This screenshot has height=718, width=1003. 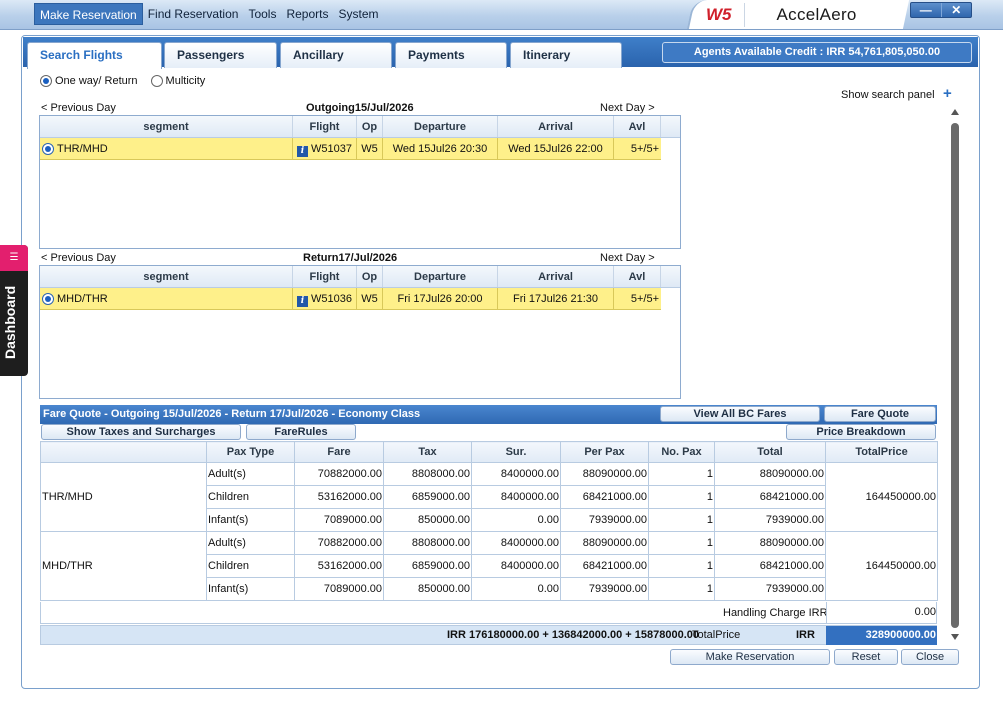 What do you see at coordinates (926, 10) in the screenshot?
I see `minimize-icon: —` at bounding box center [926, 10].